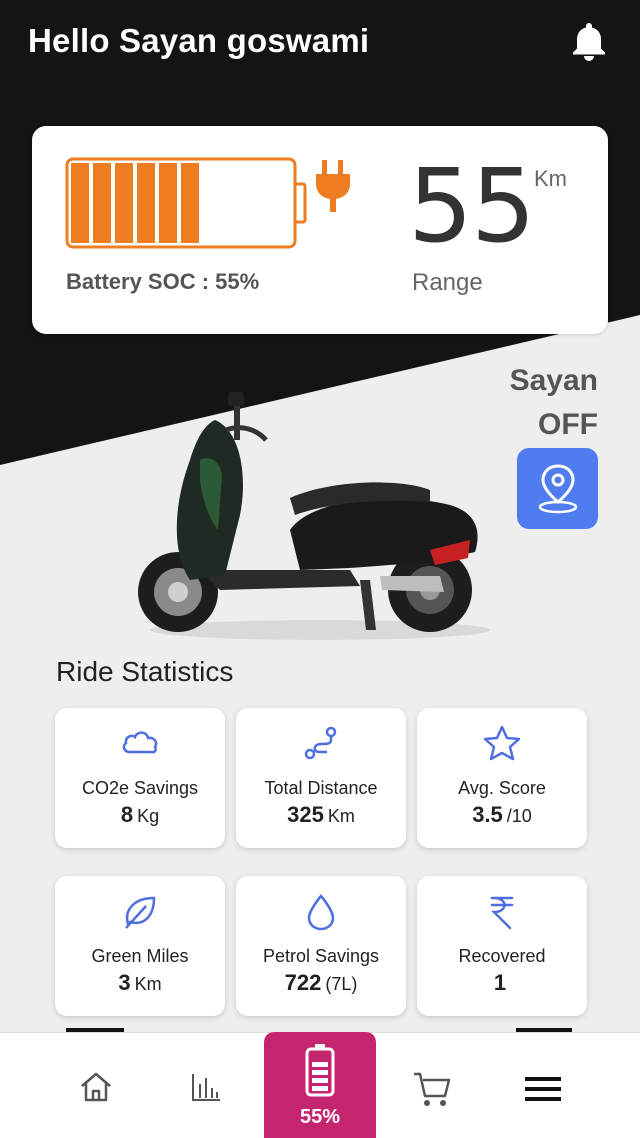 The height and width of the screenshot is (1138, 640). What do you see at coordinates (502, 956) in the screenshot?
I see `stat-label: Recovered` at bounding box center [502, 956].